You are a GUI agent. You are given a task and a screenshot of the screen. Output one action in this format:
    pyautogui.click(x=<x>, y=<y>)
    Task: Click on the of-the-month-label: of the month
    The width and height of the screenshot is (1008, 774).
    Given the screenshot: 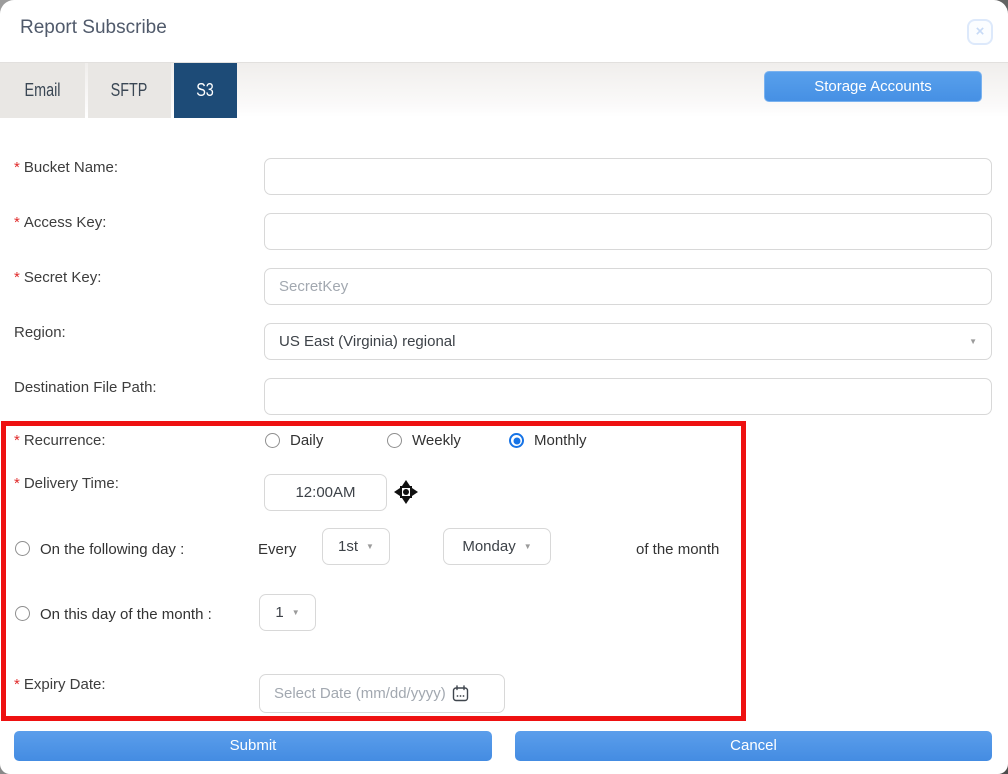 What is the action you would take?
    pyautogui.click(x=678, y=549)
    